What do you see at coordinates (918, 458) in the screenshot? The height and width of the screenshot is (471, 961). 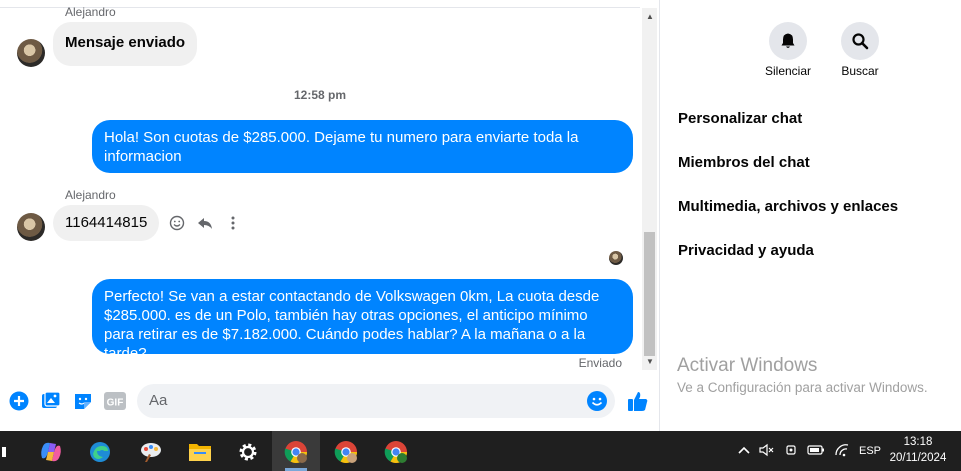 I see `clock-date: 20/11/2024` at bounding box center [918, 458].